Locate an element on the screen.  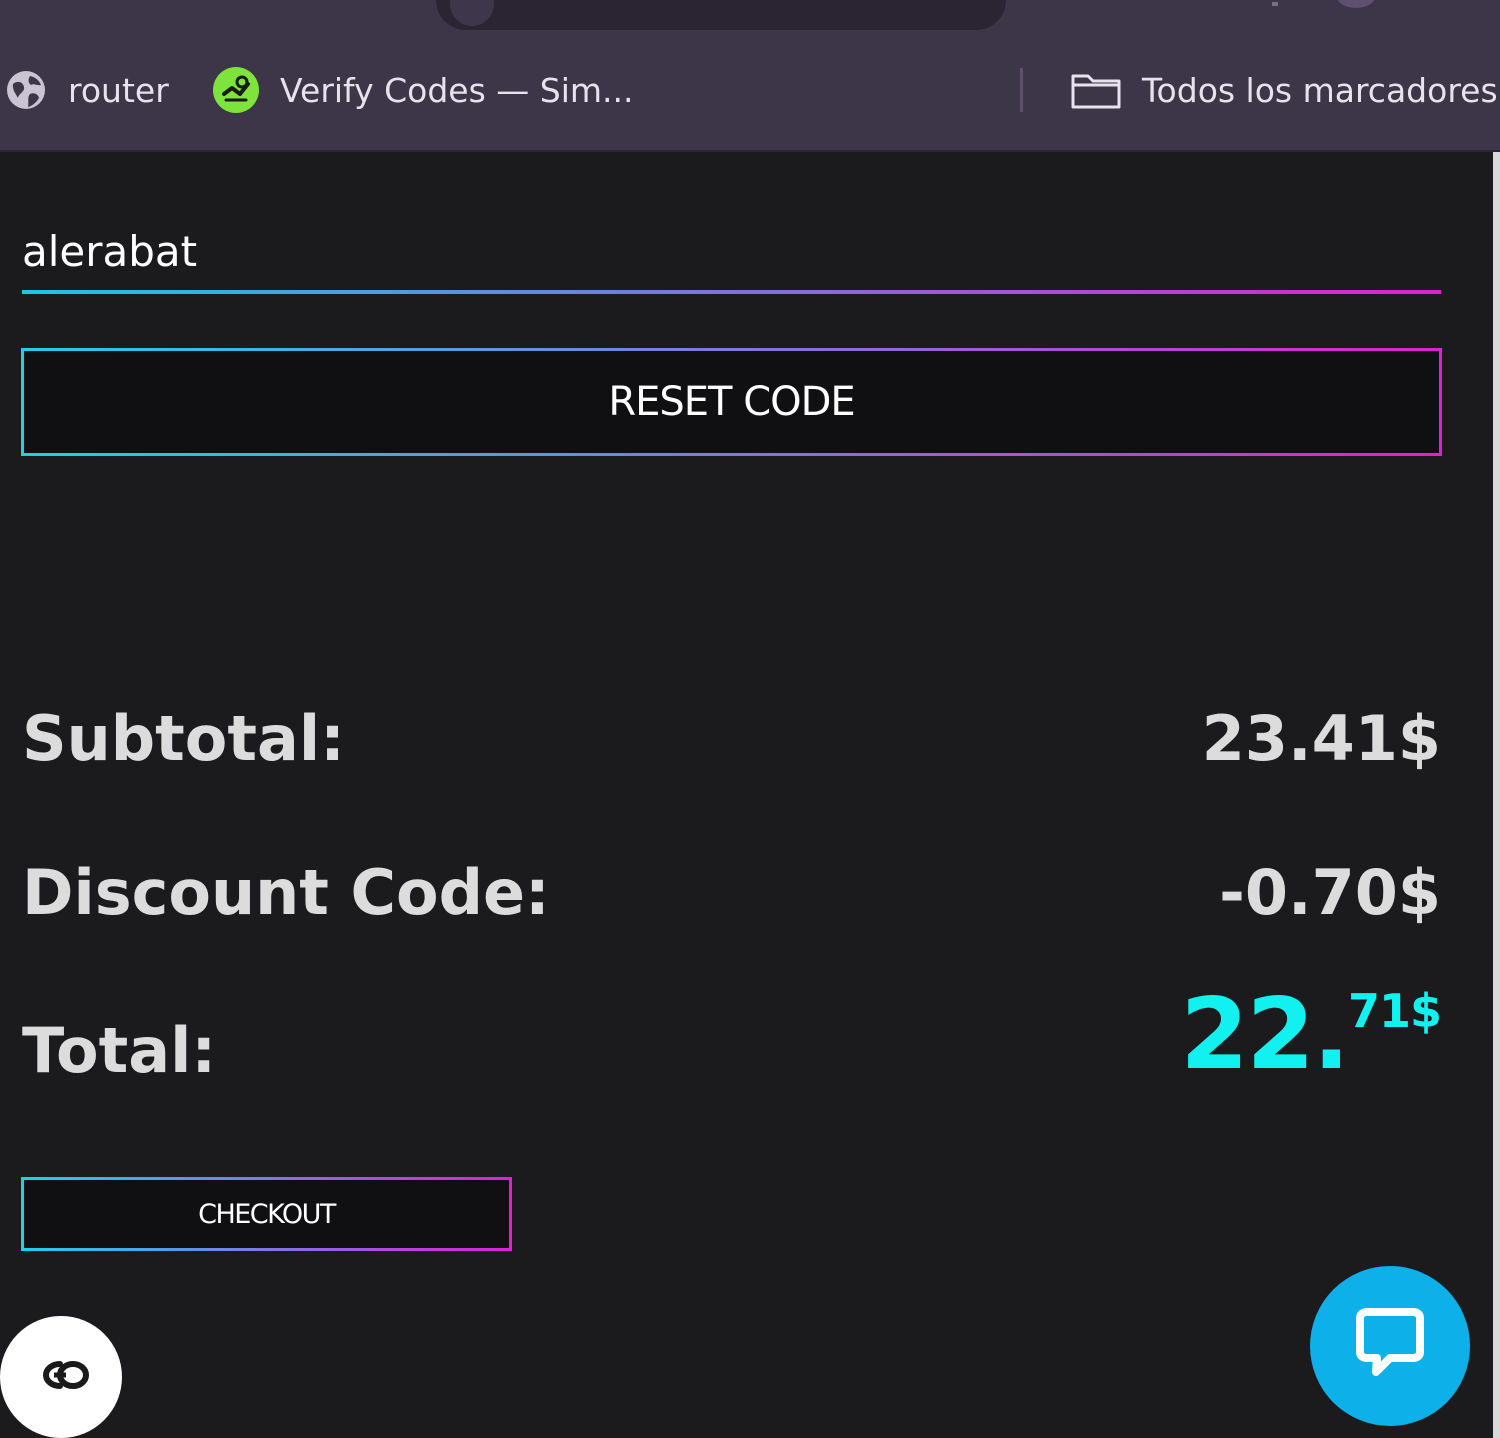
chat-bubble-icon is located at coordinates (1390, 1346).